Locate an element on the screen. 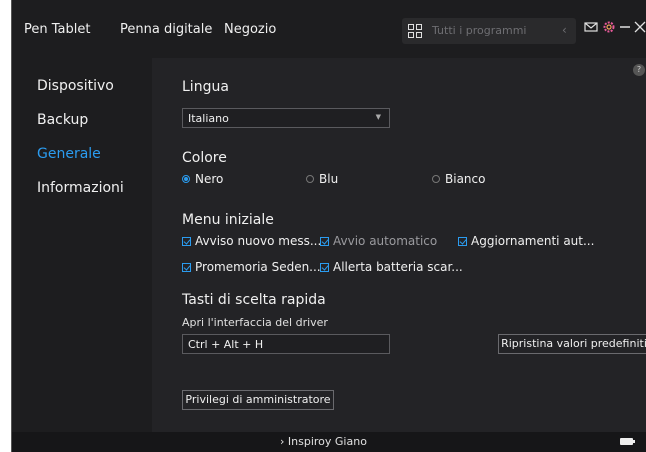  search-placeholder: Tutti i programmi is located at coordinates (479, 30).